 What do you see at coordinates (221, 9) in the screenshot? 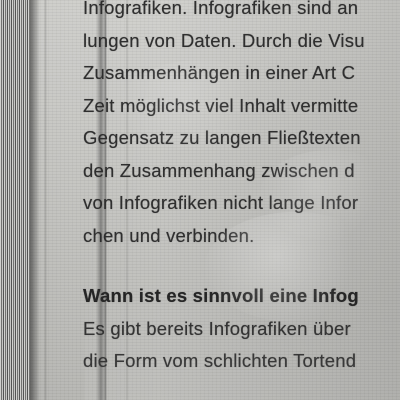
I see `text-line: Infografiken. Infografiken sind an` at bounding box center [221, 9].